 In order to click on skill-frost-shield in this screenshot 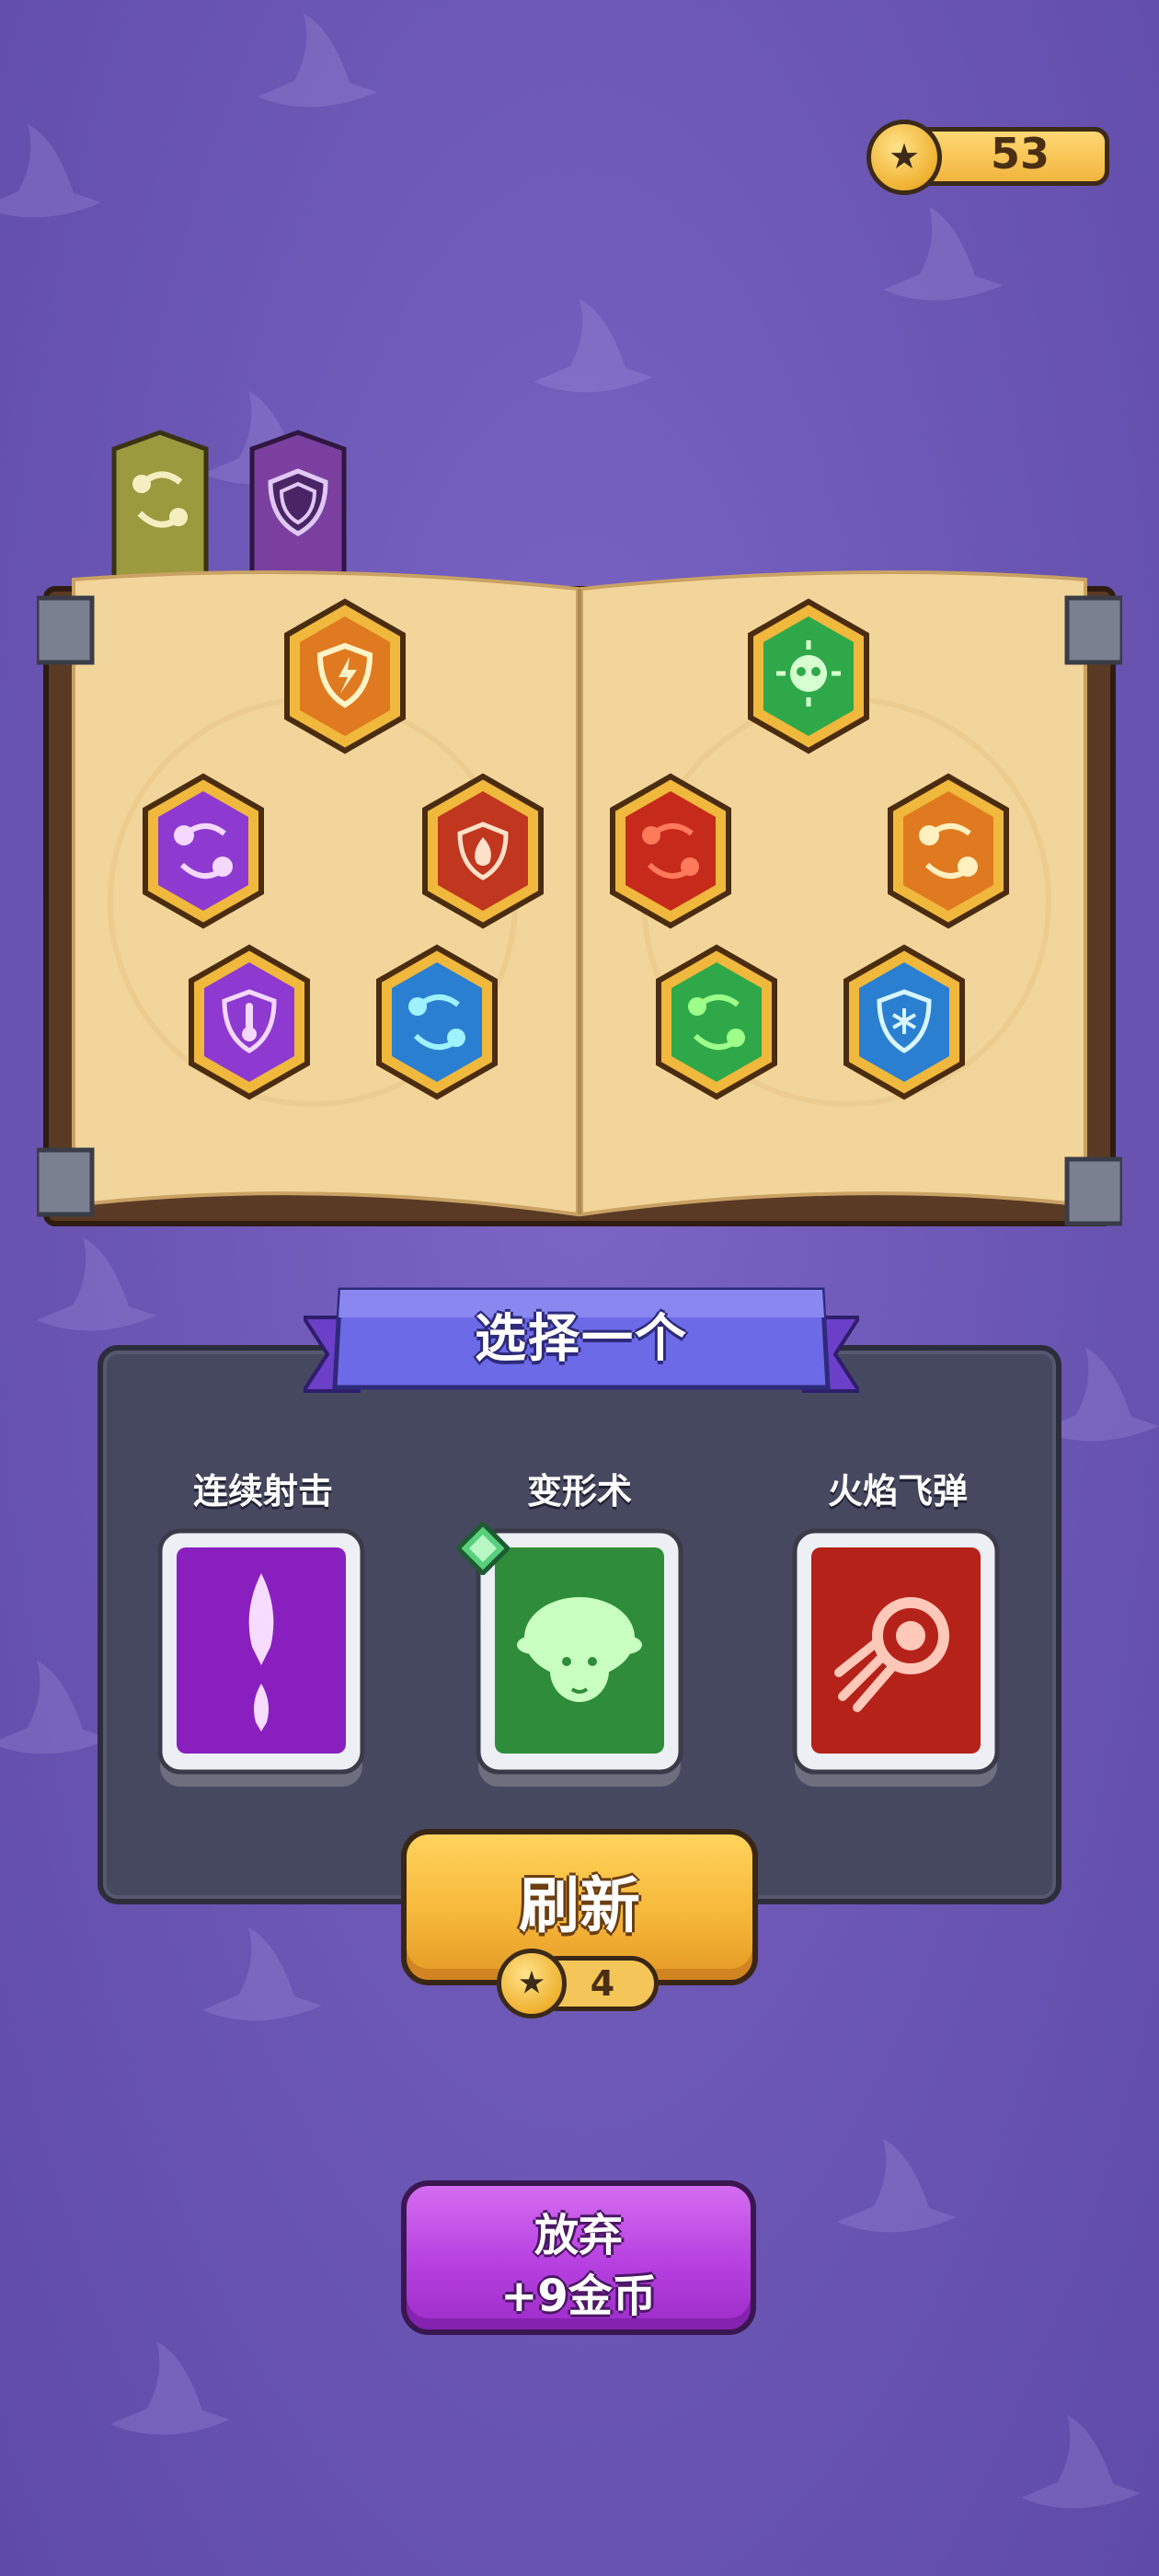, I will do `click(904, 1022)`.